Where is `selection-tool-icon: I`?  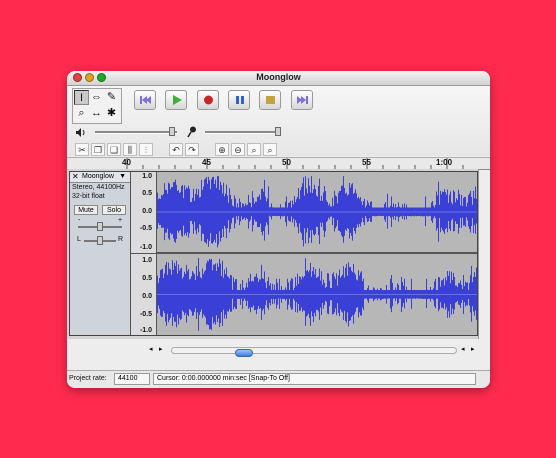 selection-tool-icon: I is located at coordinates (81, 97).